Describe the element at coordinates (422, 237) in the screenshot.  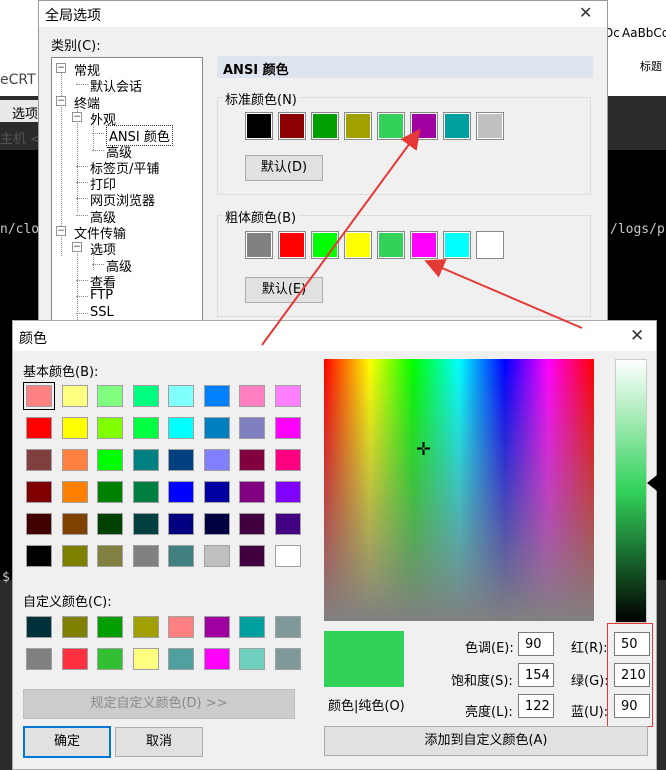
I see `annotation-arrows` at that location.